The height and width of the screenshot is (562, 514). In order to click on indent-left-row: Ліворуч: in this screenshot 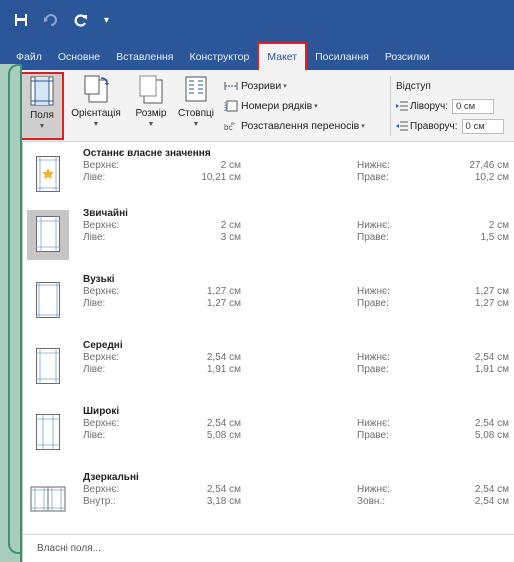, I will do `click(450, 106)`.